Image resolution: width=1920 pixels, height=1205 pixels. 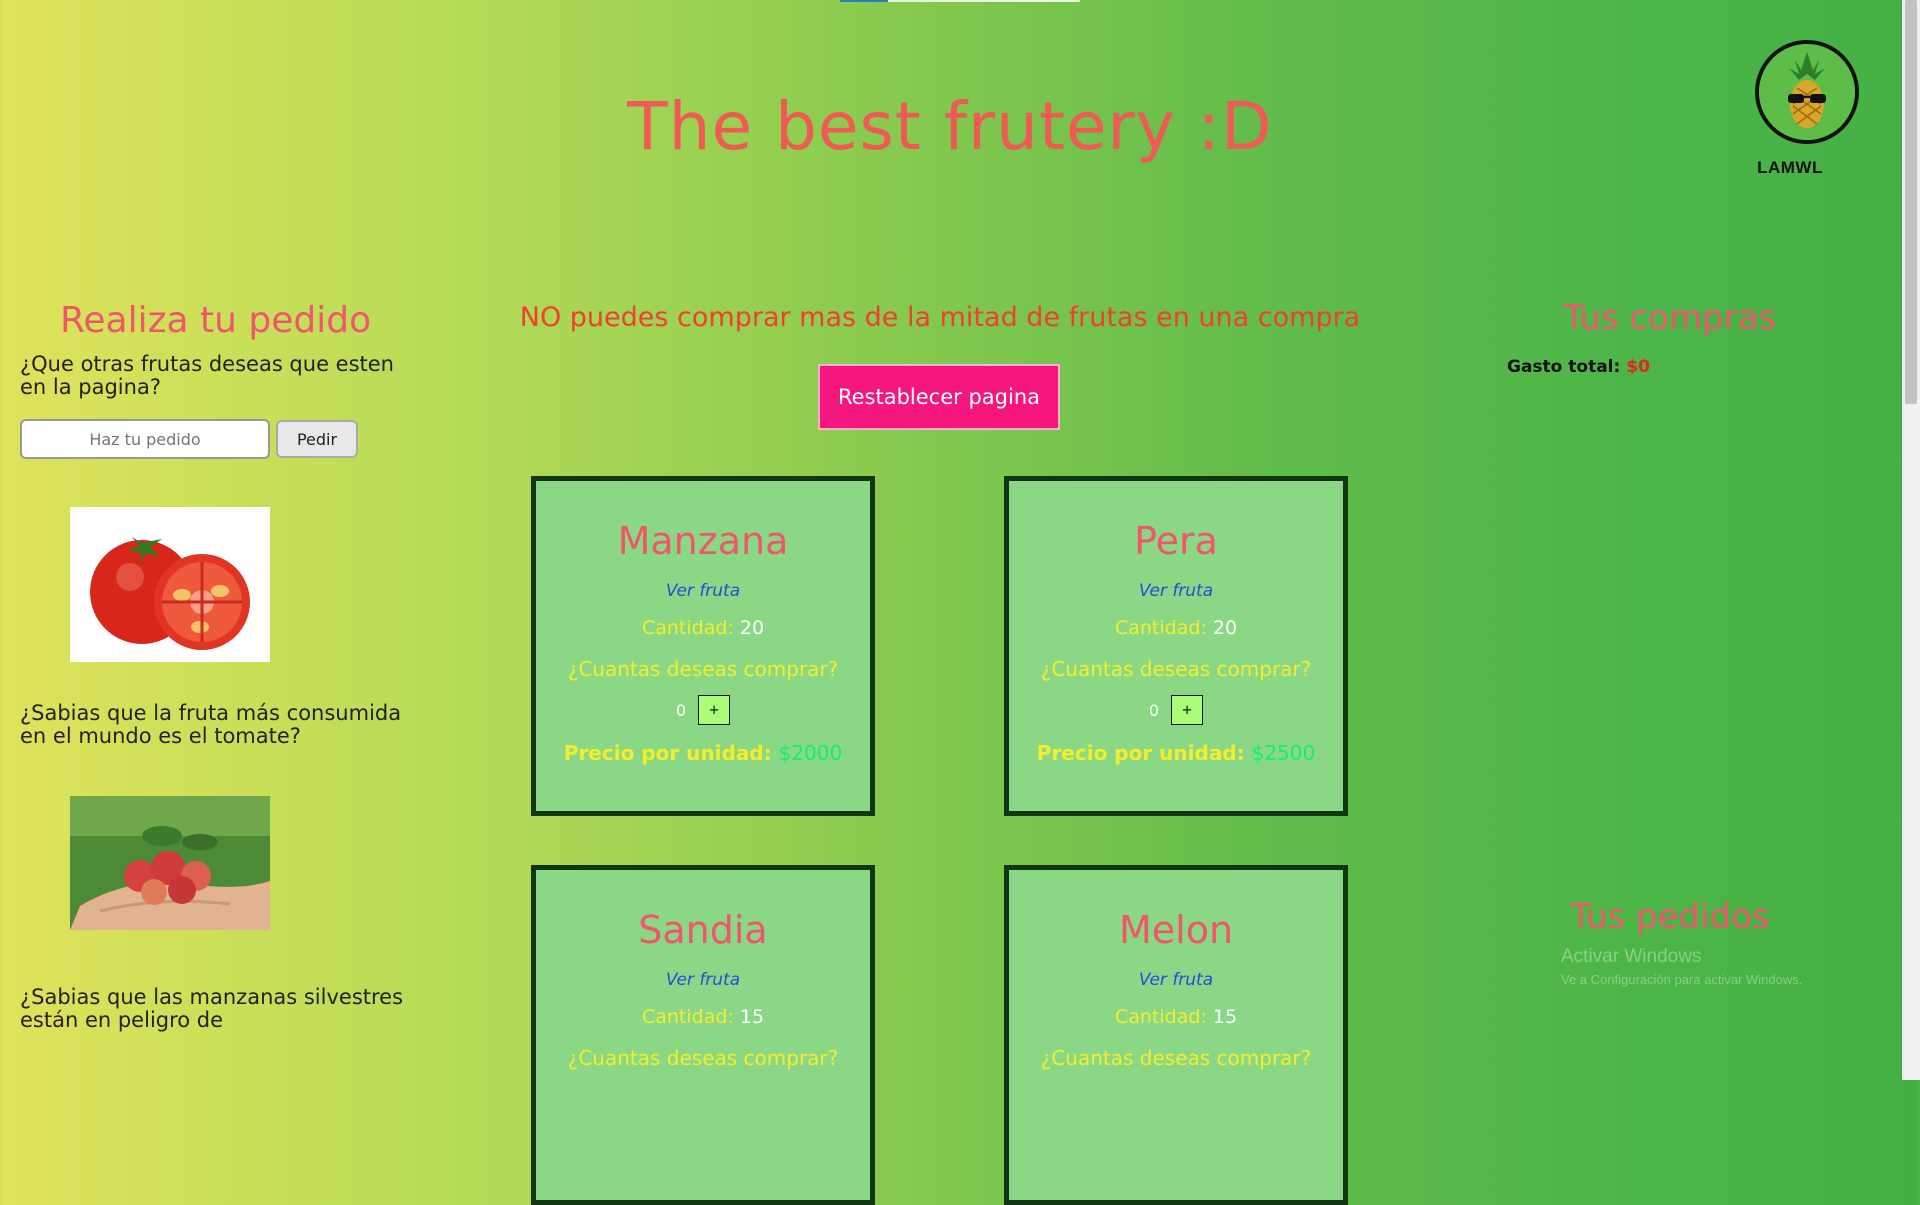 What do you see at coordinates (1670, 318) in the screenshot?
I see `purchases-title: Tus compras` at bounding box center [1670, 318].